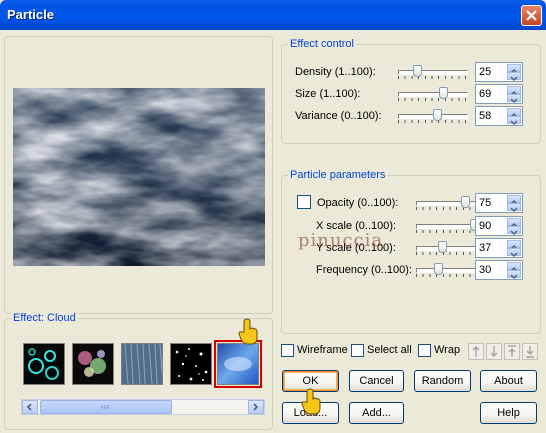 This screenshot has height=433, width=546. What do you see at coordinates (364, 270) in the screenshot?
I see `frequency-label: Frequency (0..100):` at bounding box center [364, 270].